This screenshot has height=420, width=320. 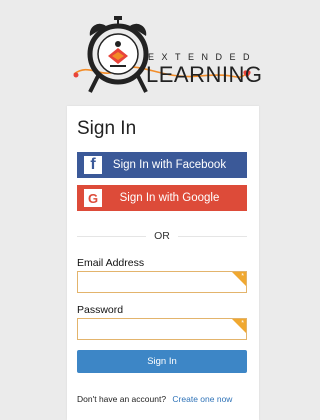 What do you see at coordinates (169, 165) in the screenshot?
I see `facebook-signin-label: Sign In with Facebook` at bounding box center [169, 165].